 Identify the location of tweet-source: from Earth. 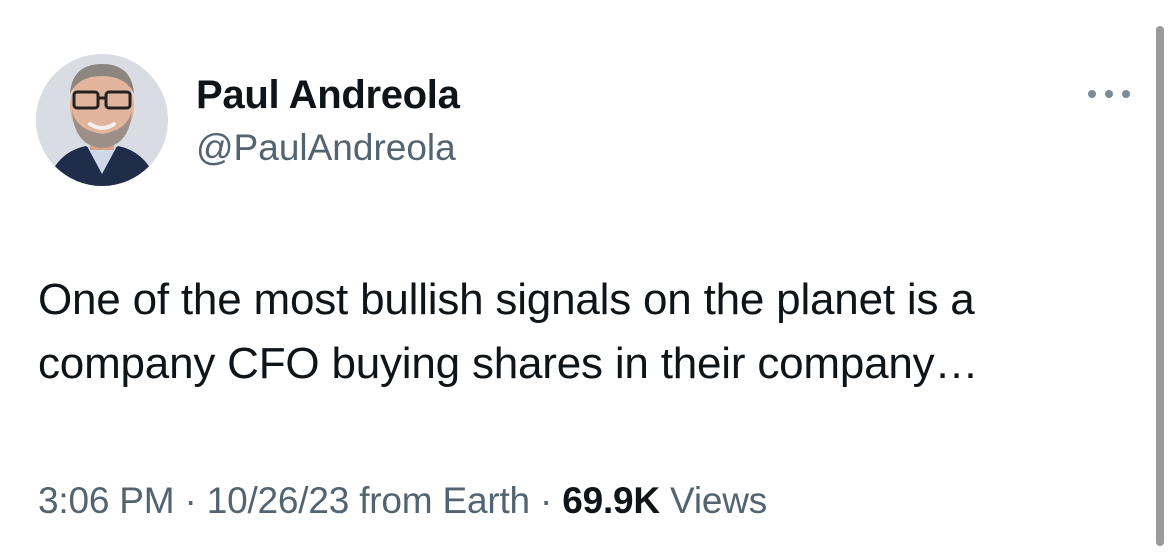
(439, 500).